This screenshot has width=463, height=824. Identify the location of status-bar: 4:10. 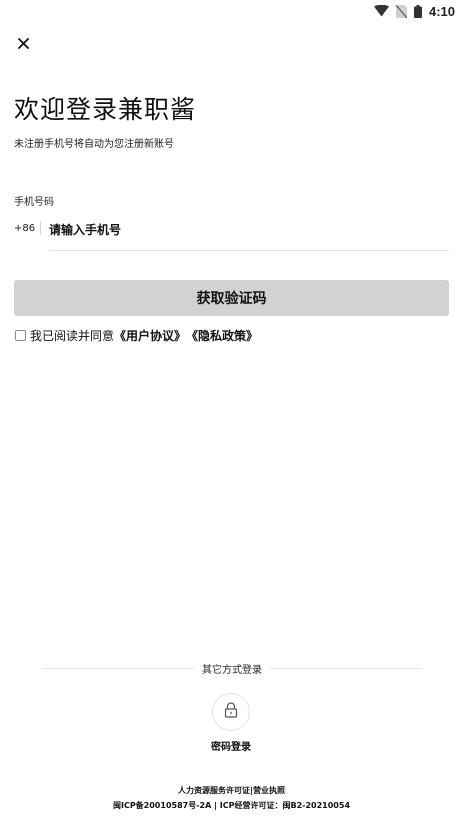
(231, 11).